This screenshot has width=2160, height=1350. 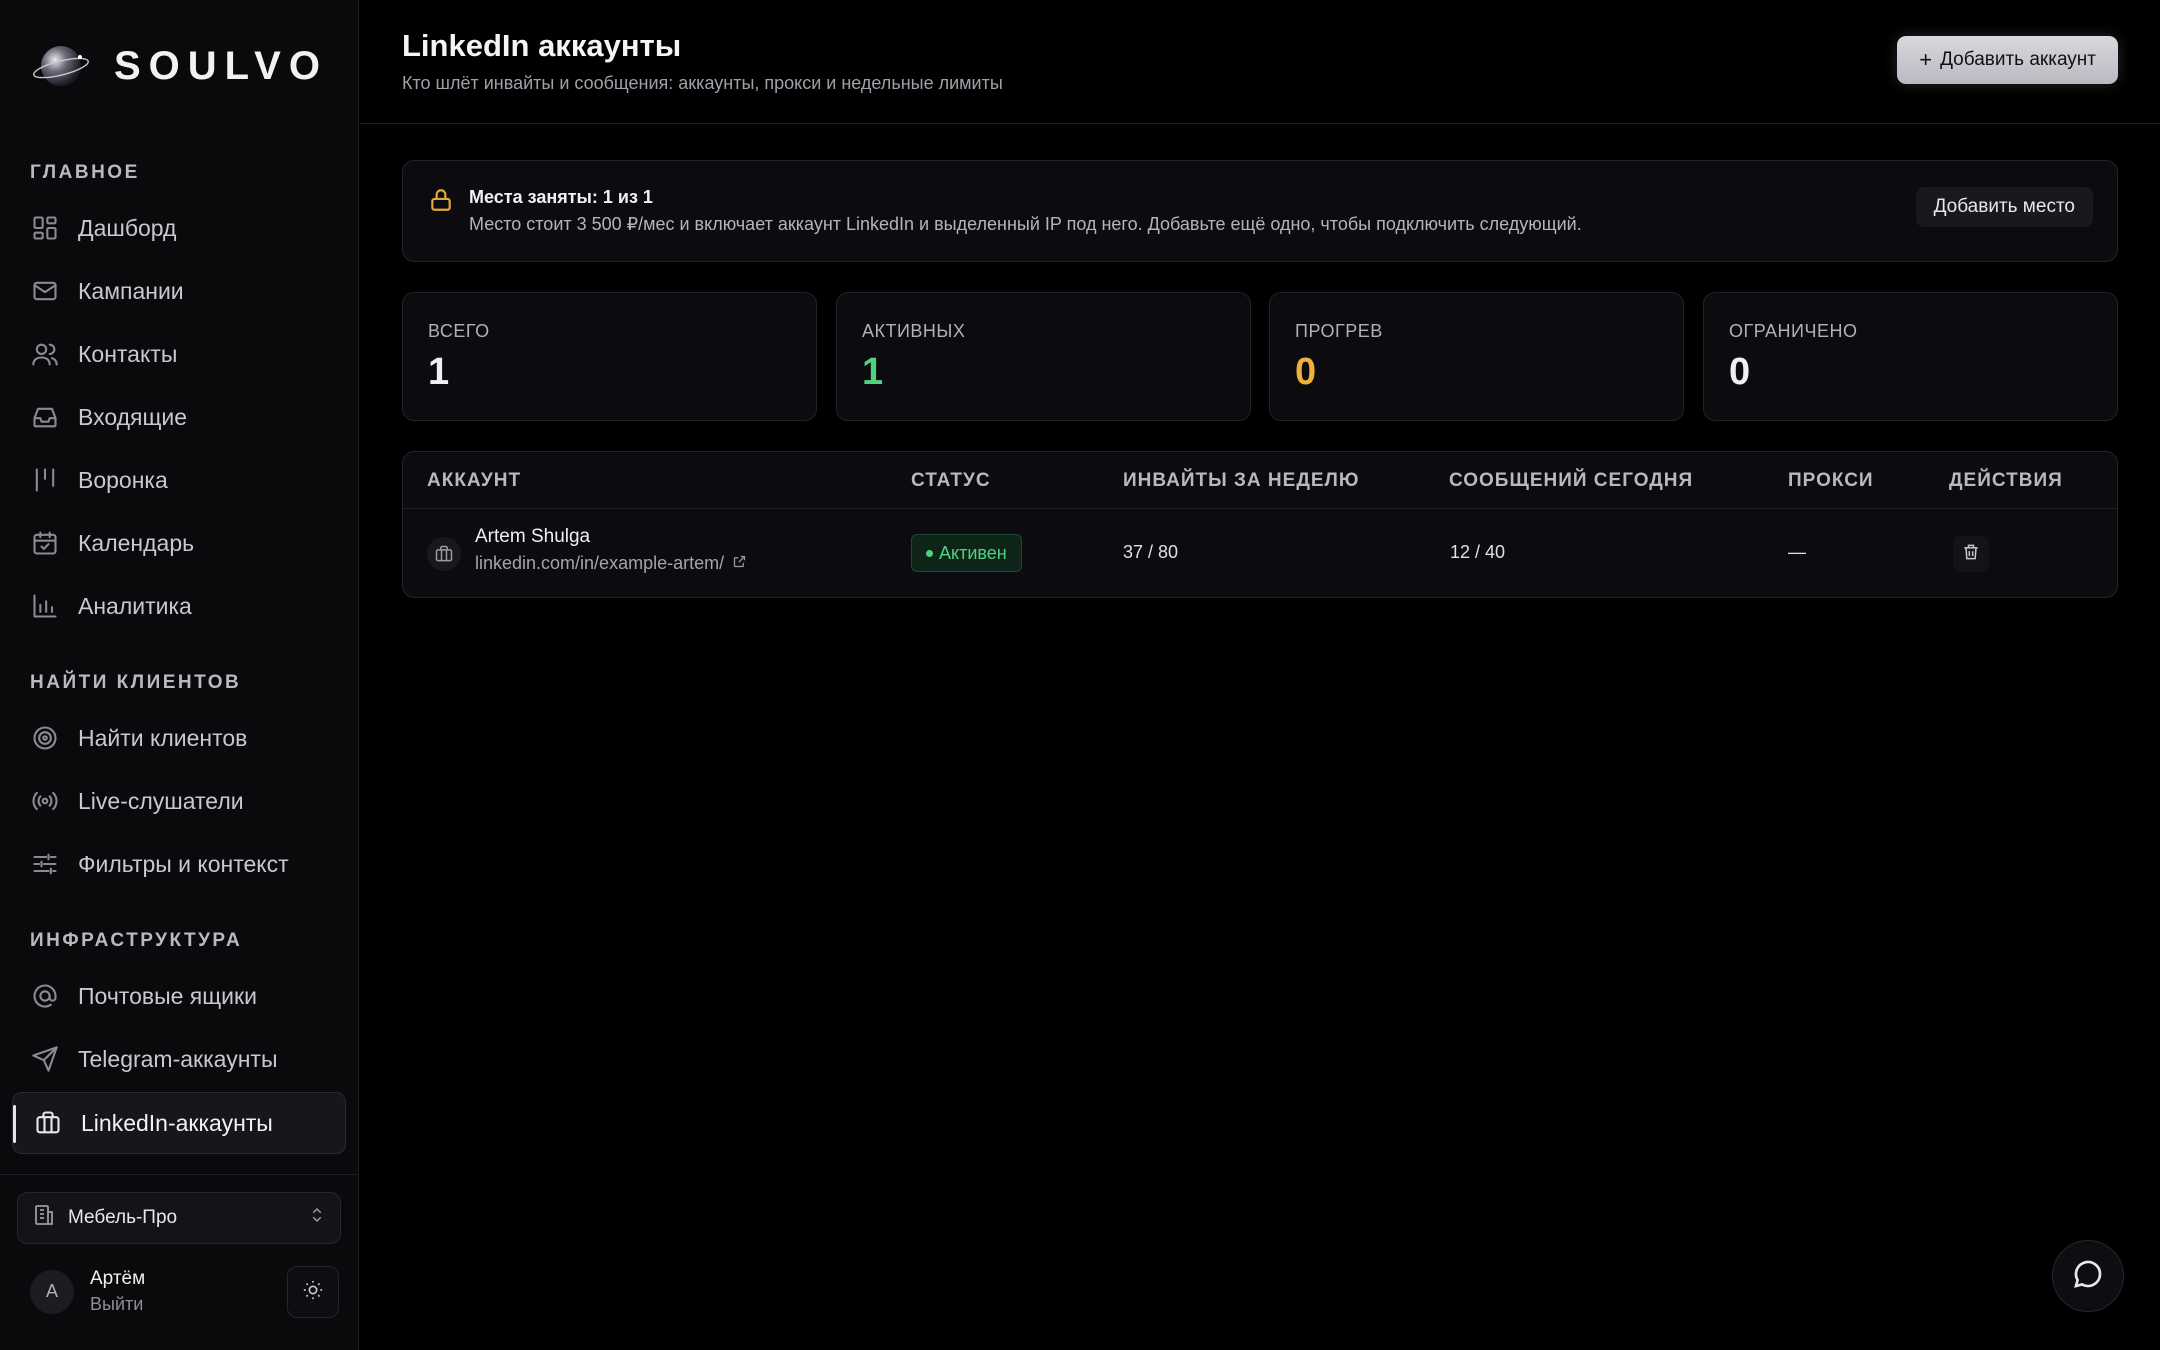 I want to click on broadcast-icon, so click(x=45, y=801).